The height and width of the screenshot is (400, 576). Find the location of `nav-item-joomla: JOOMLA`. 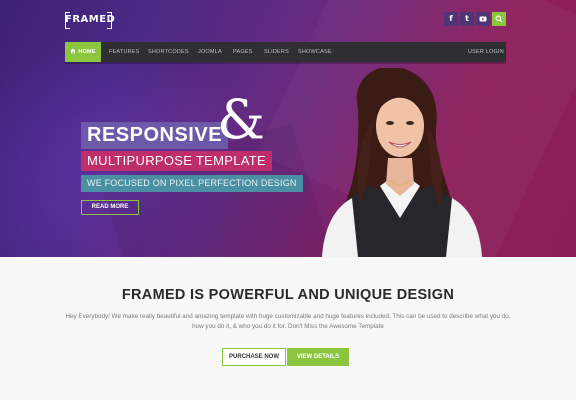

nav-item-joomla: JOOMLA is located at coordinates (210, 52).